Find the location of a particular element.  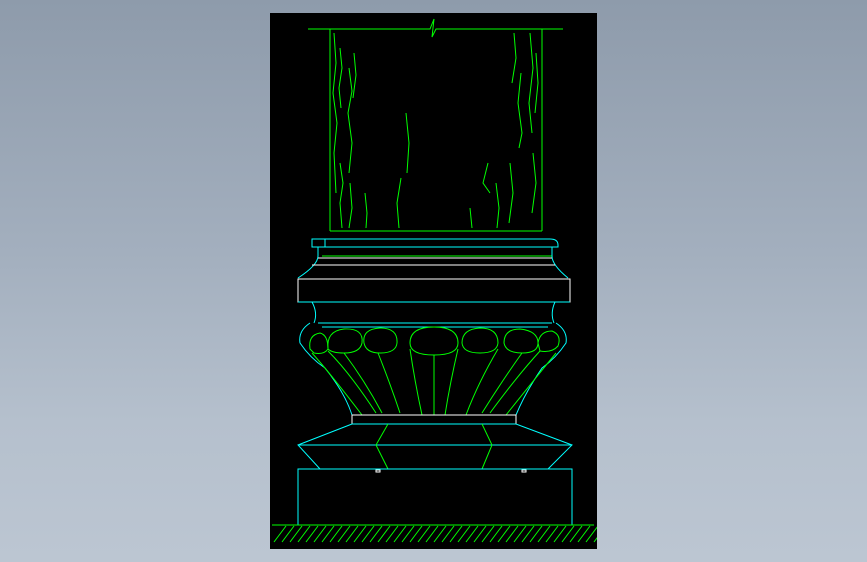

neck-right is located at coordinates (553, 312).